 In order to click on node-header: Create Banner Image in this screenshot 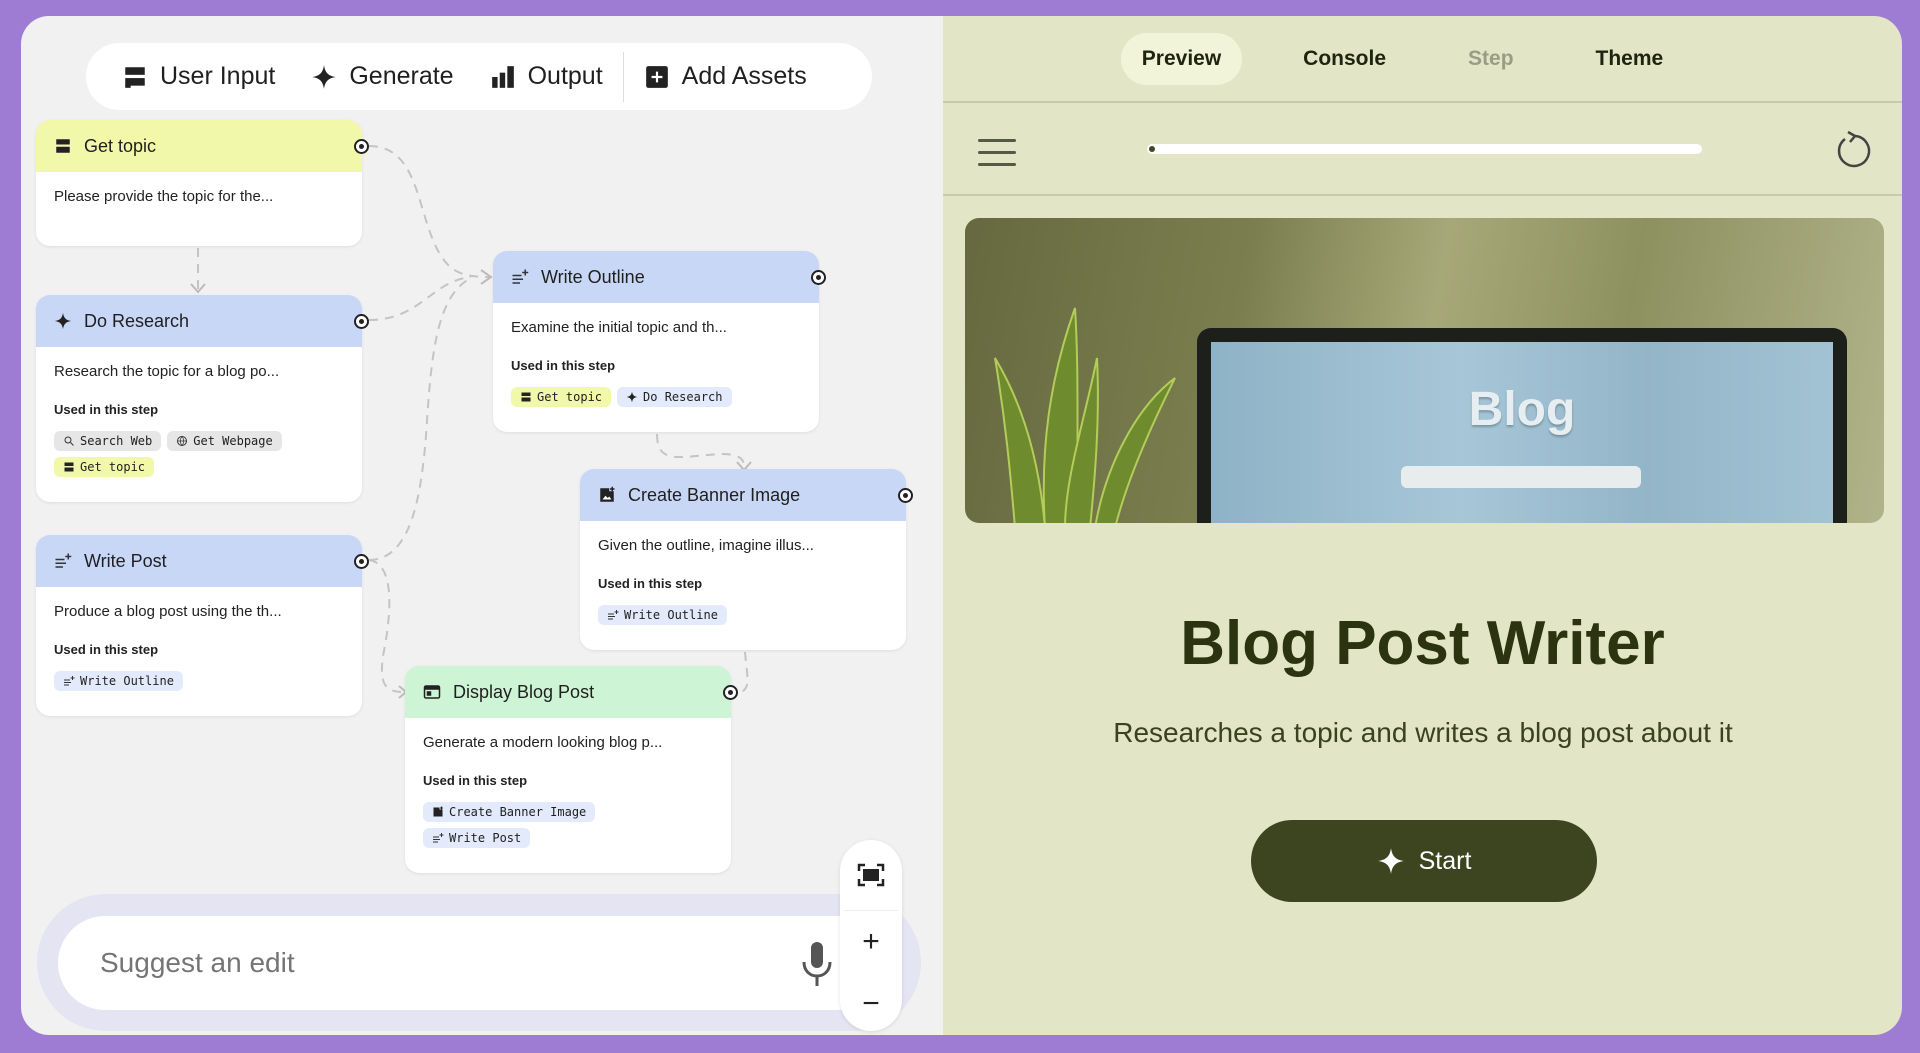, I will do `click(746, 495)`.